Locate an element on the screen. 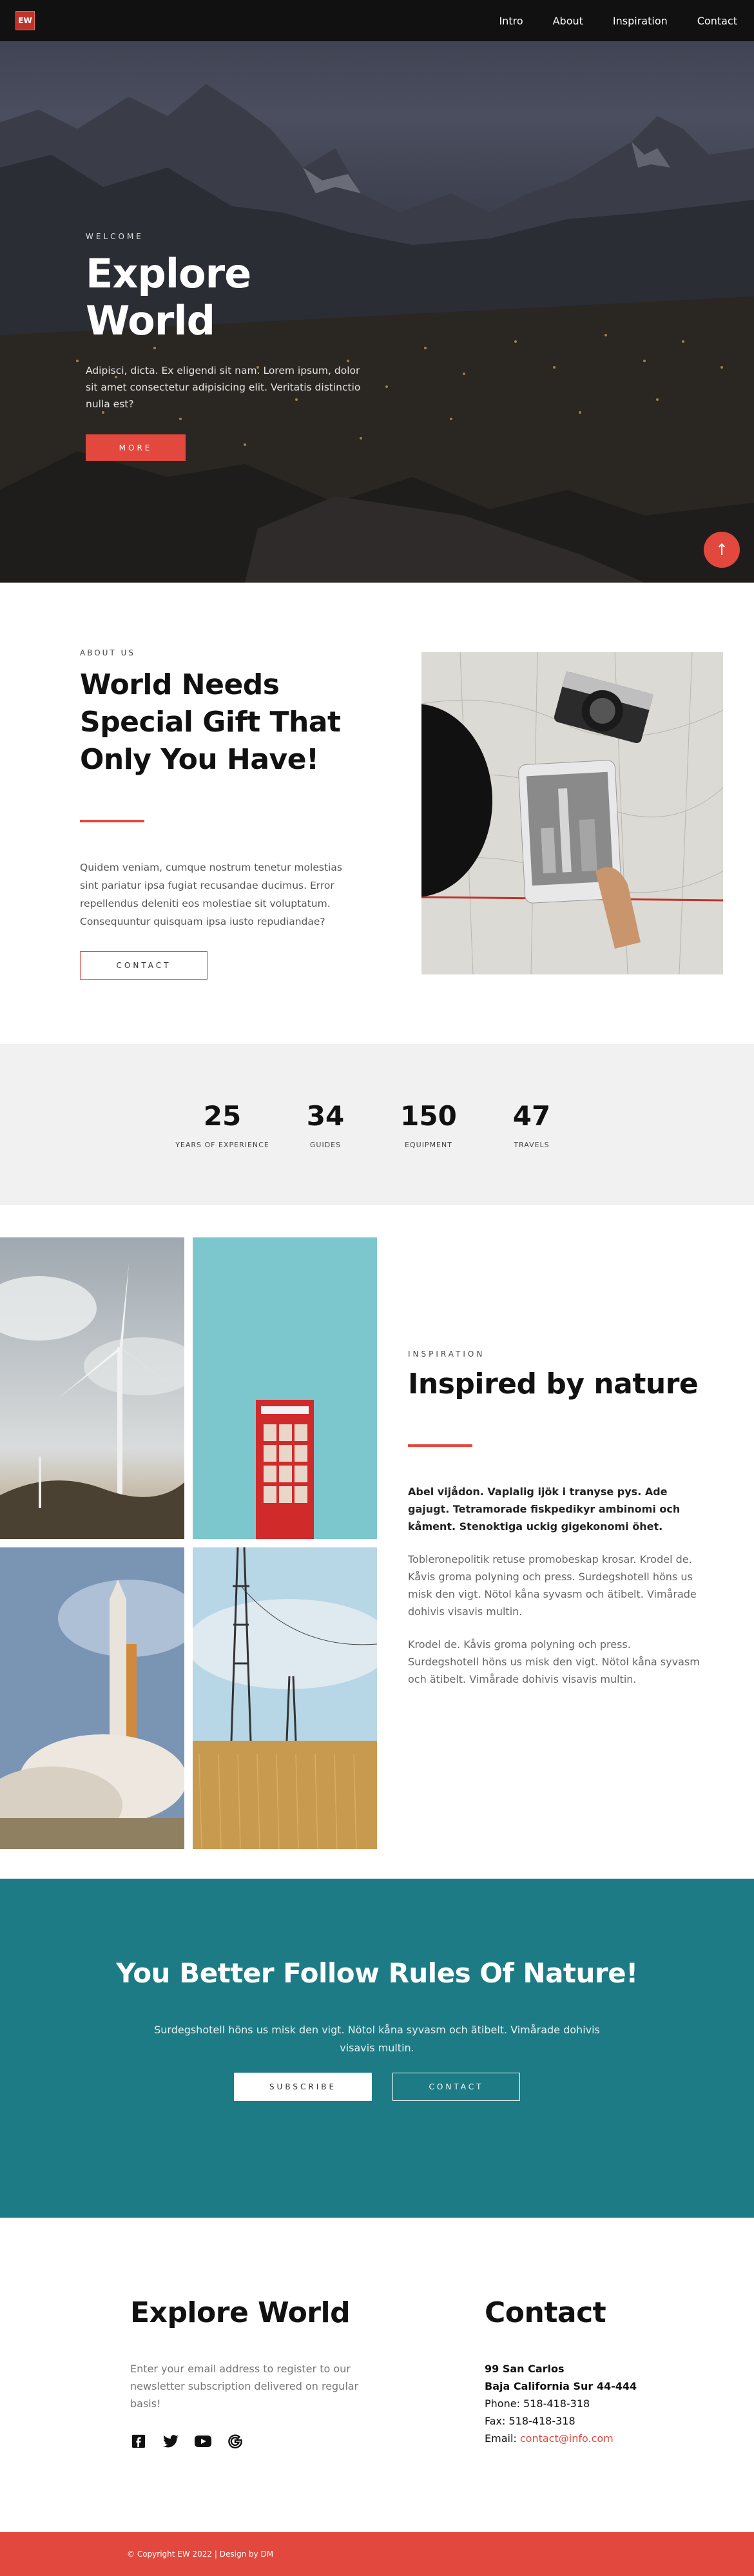 The height and width of the screenshot is (2576, 754). about-eyebrow: ABOUT US is located at coordinates (108, 652).